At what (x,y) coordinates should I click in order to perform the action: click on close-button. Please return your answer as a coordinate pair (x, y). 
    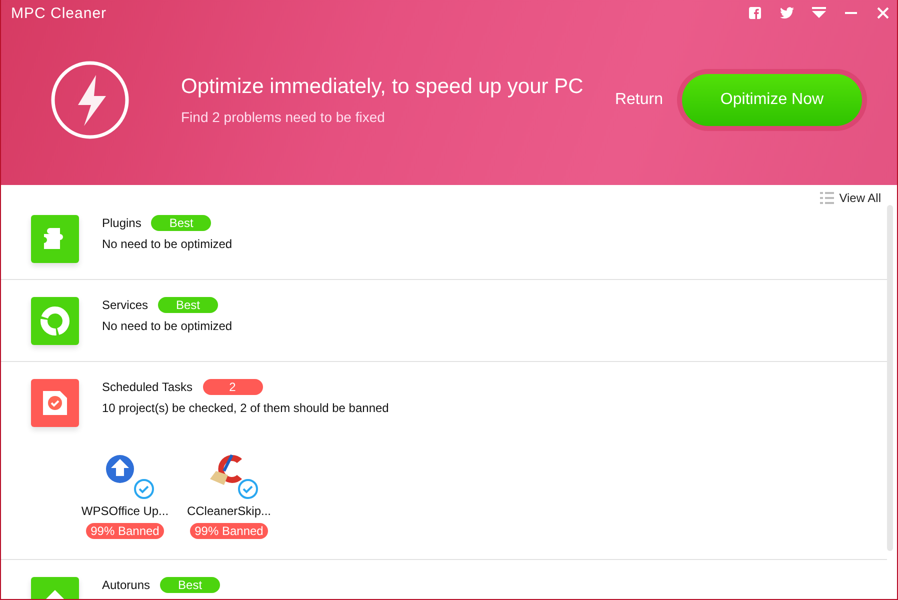
    Looking at the image, I should click on (883, 13).